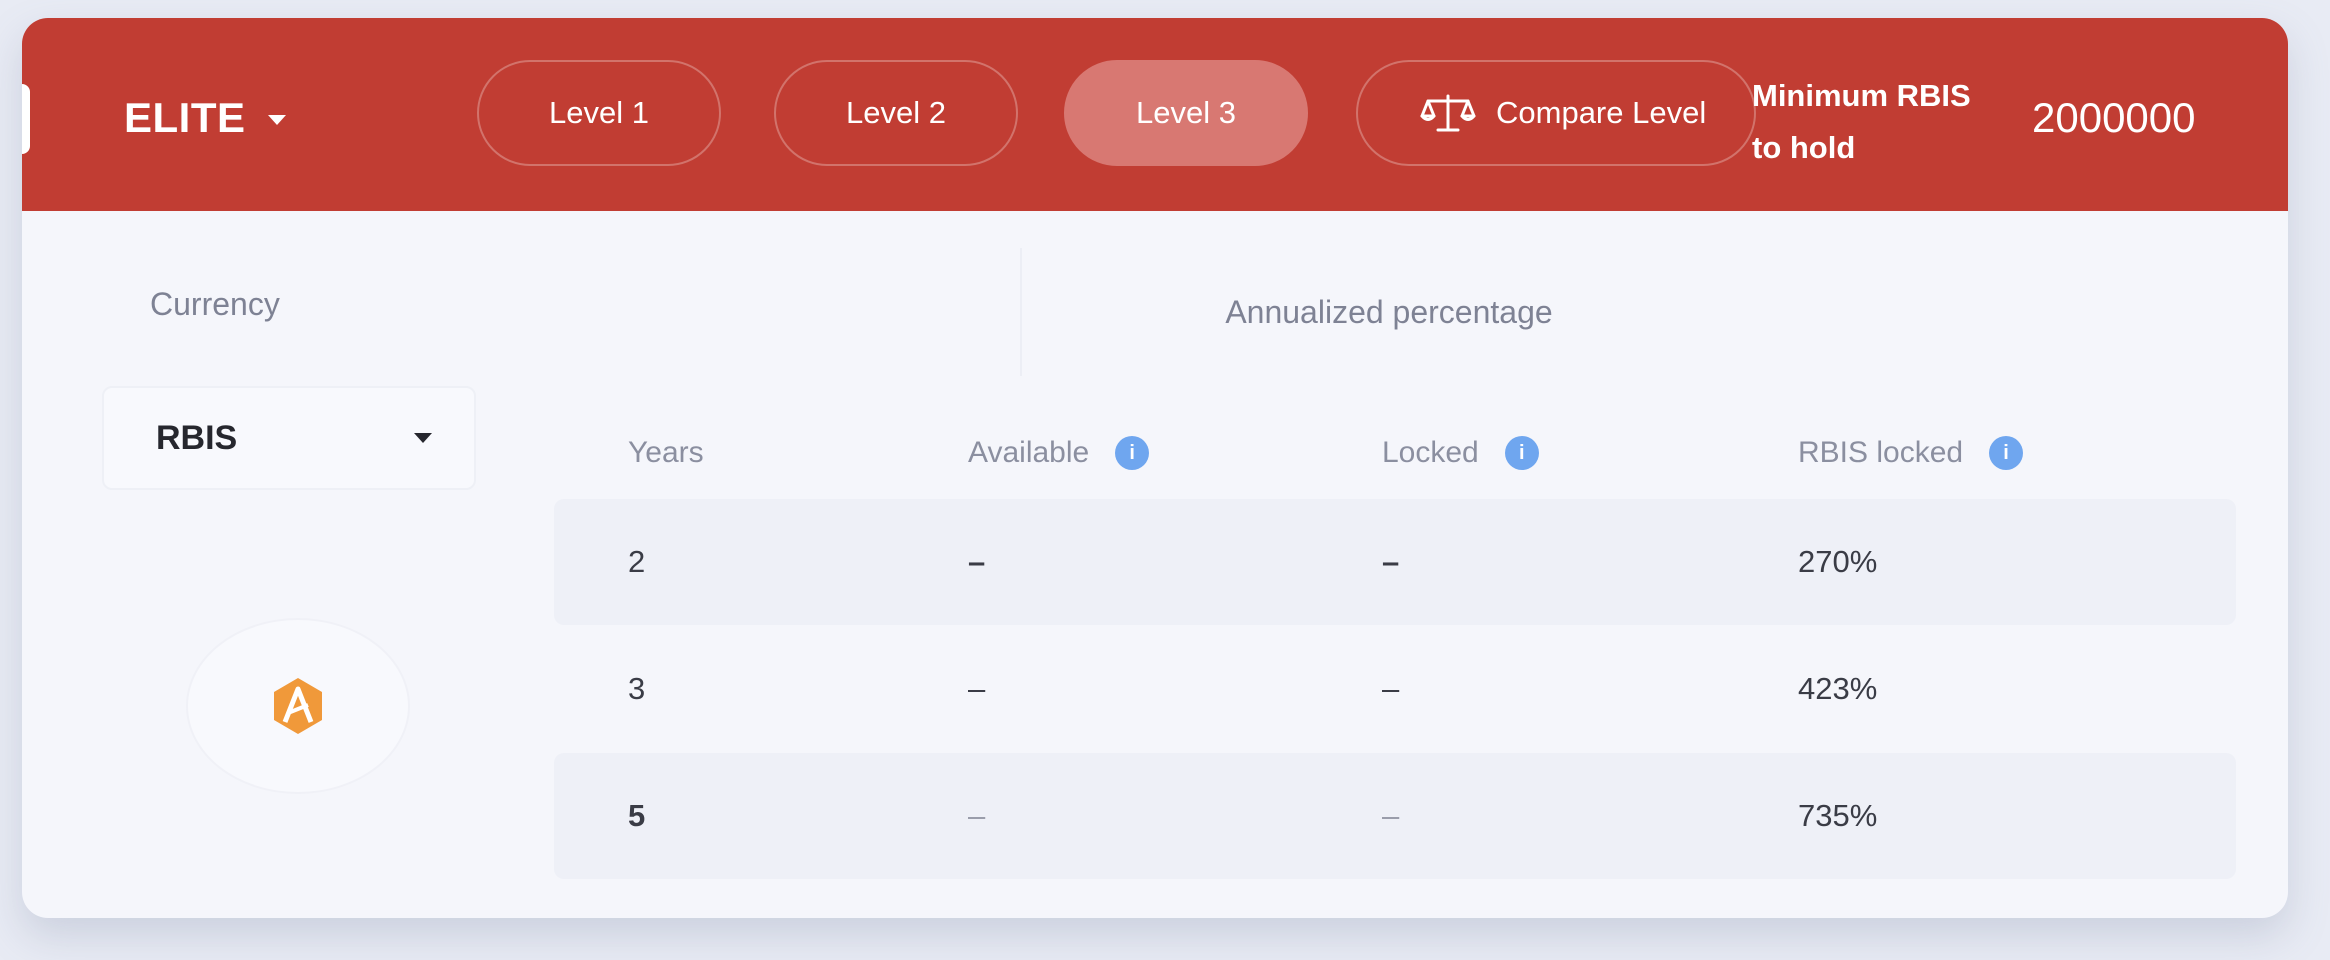  What do you see at coordinates (1861, 121) in the screenshot?
I see `minimum-hold-label: Minimum RBIS to hold` at bounding box center [1861, 121].